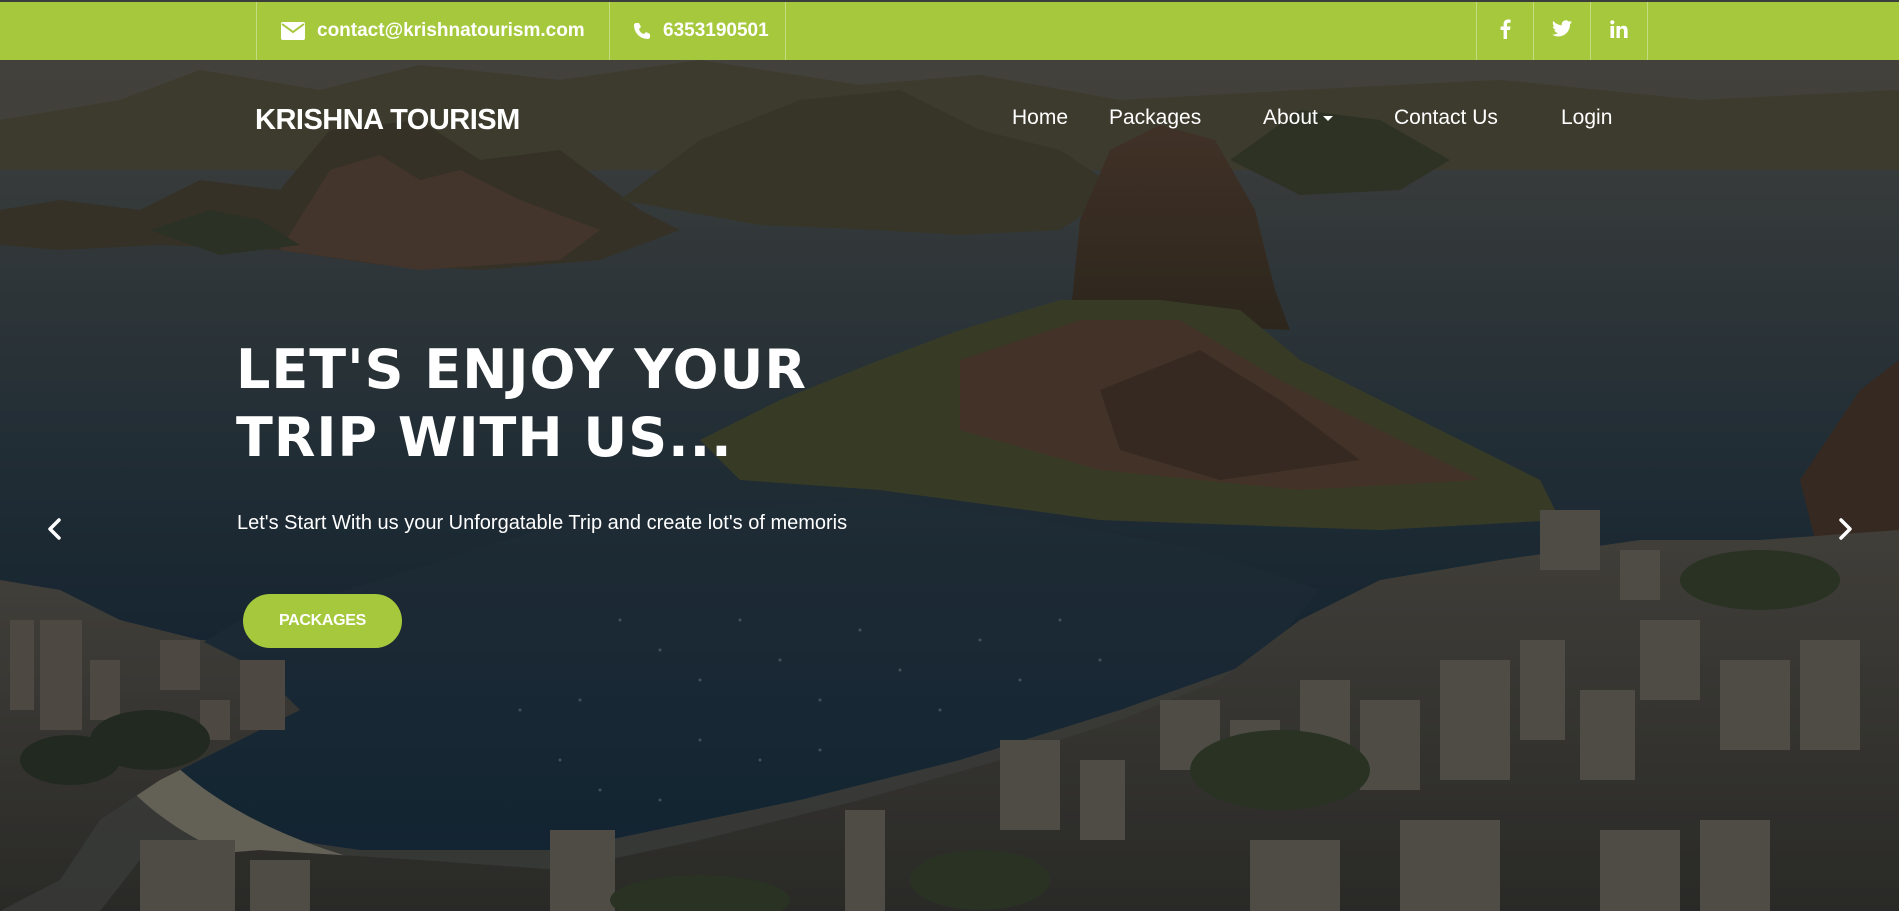  I want to click on caret-down-icon, so click(1327, 118).